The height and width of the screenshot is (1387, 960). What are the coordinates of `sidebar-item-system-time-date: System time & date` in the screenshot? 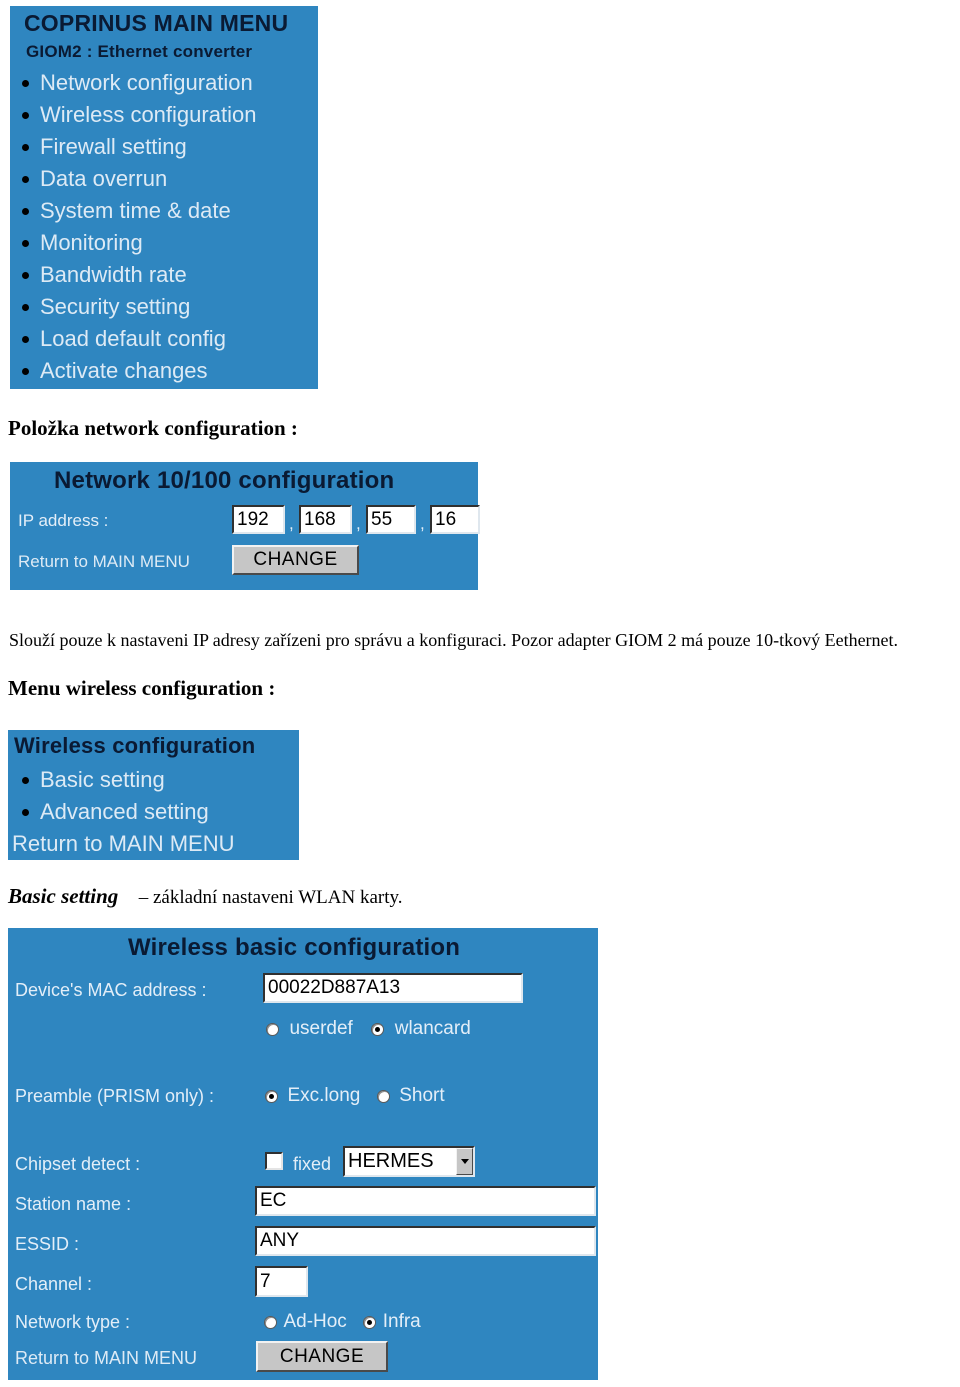 It's located at (164, 211).